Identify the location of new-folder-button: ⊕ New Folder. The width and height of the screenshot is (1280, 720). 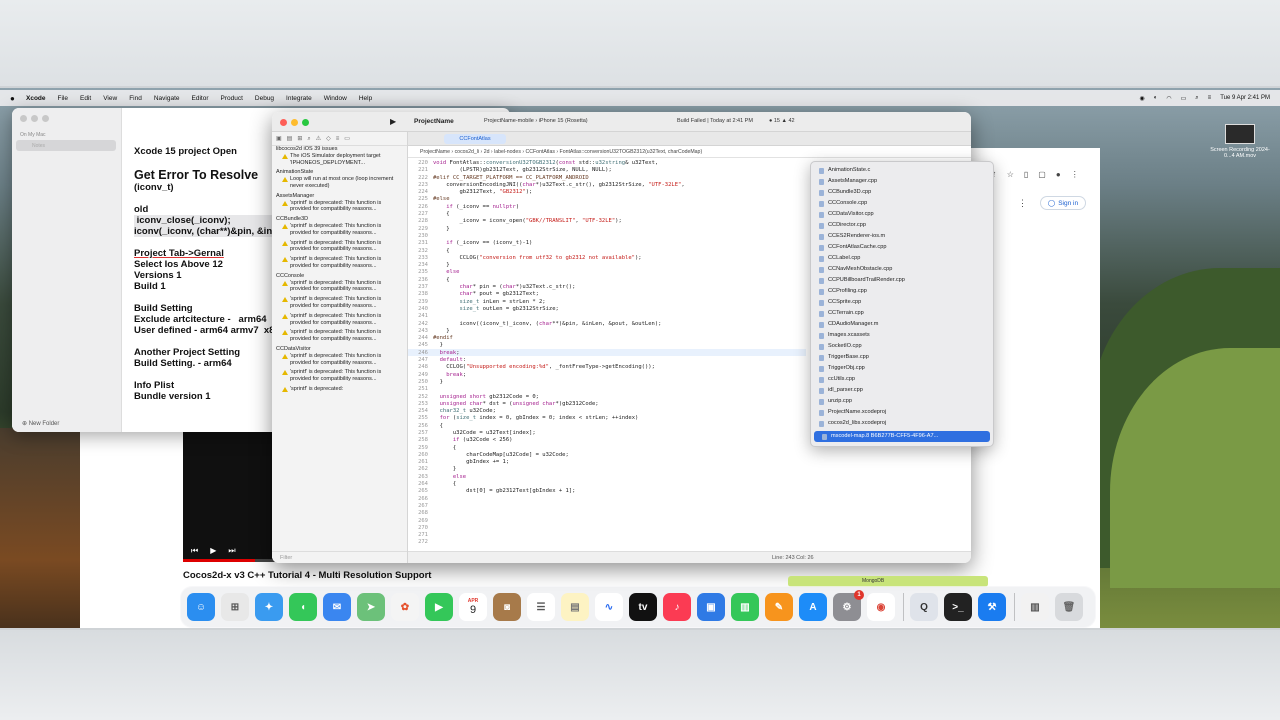
(40, 423).